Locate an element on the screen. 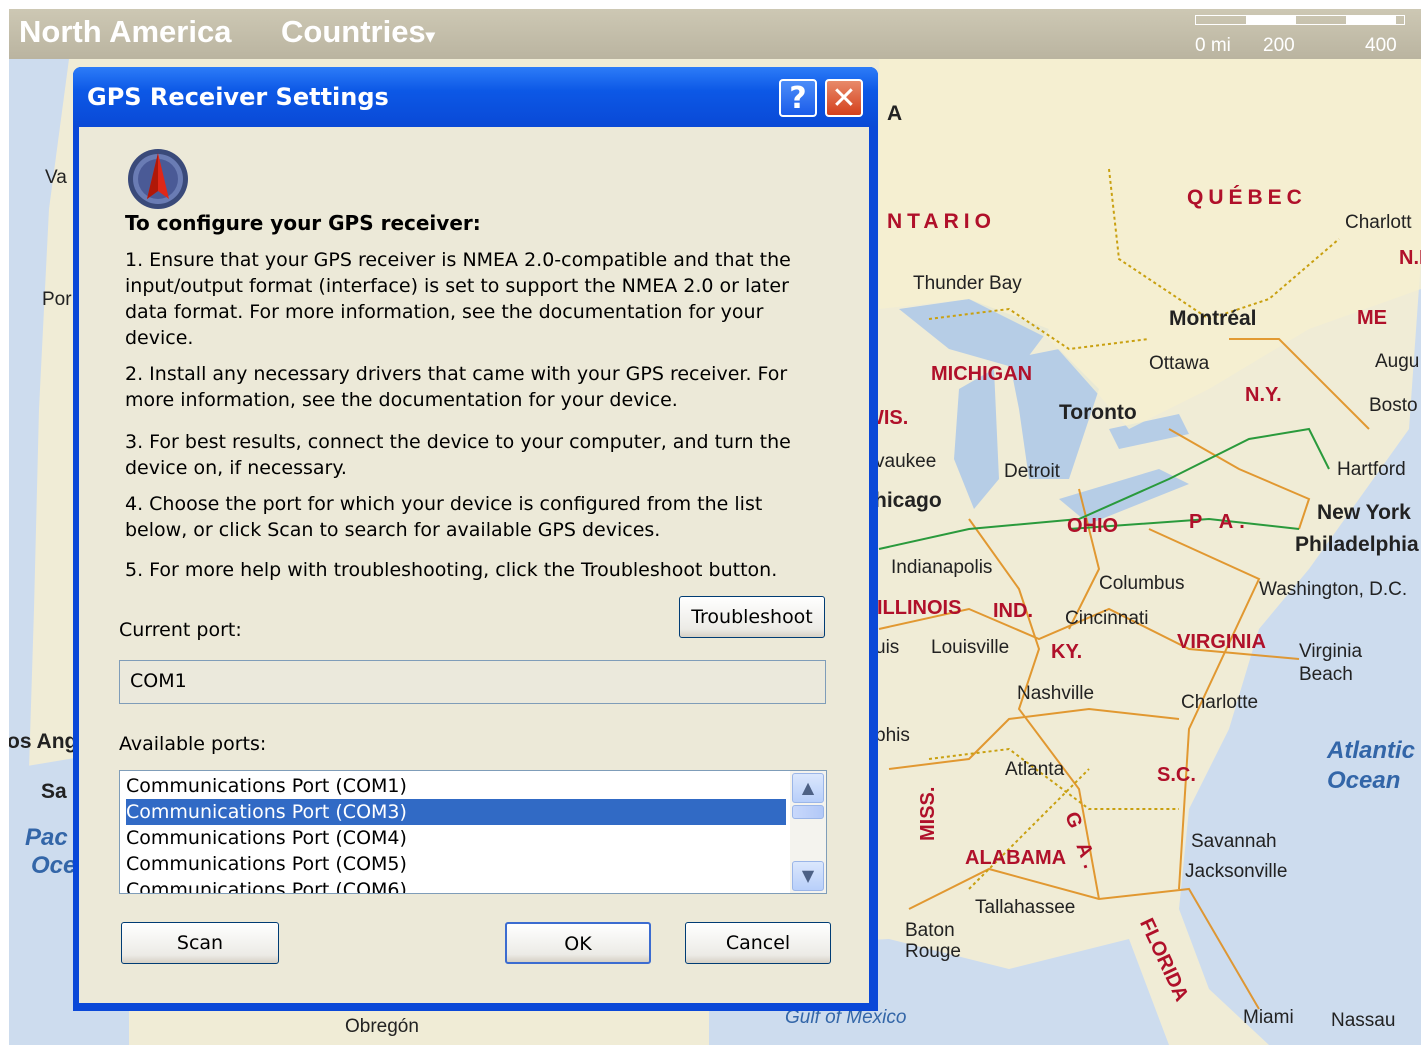 The height and width of the screenshot is (1045, 1421). map-label: MICHIGAN is located at coordinates (982, 374).